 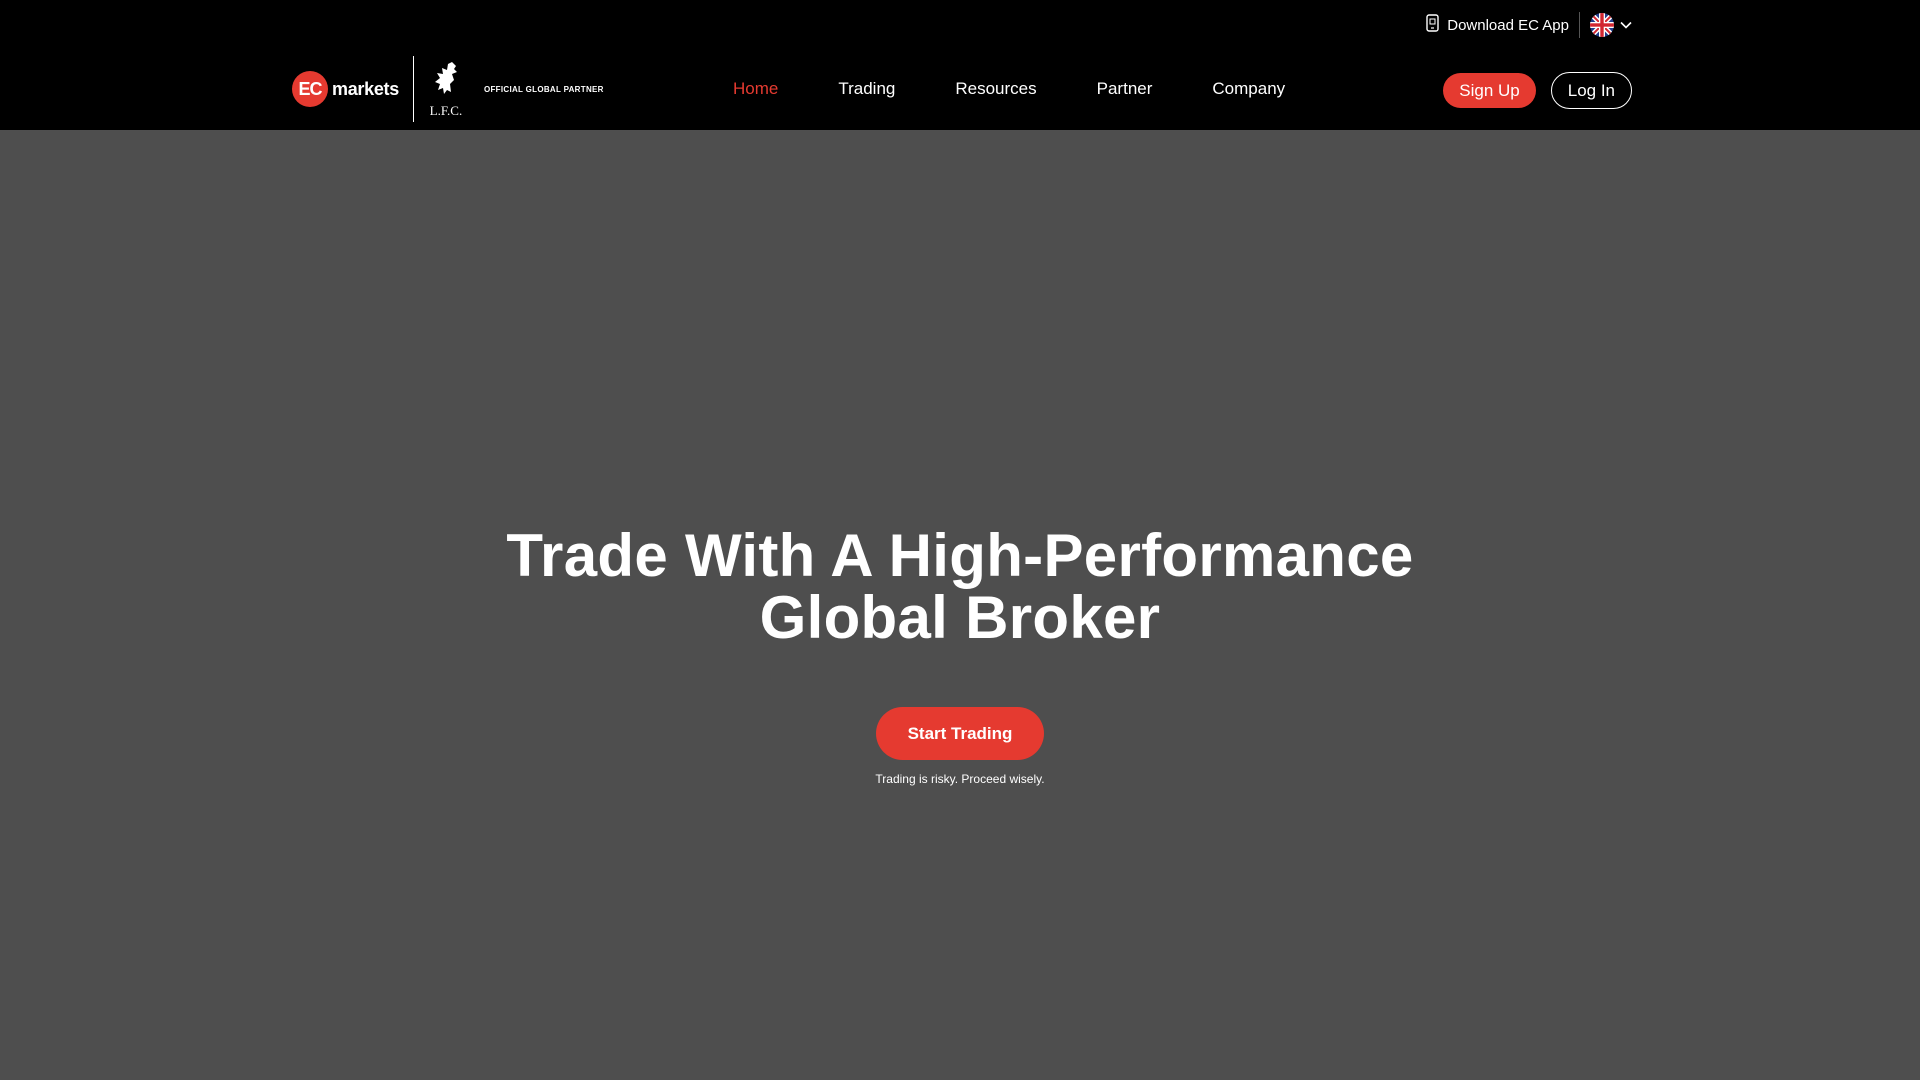 I want to click on nav-menu: Home Trading Resources Partner Company, so click(x=1009, y=89).